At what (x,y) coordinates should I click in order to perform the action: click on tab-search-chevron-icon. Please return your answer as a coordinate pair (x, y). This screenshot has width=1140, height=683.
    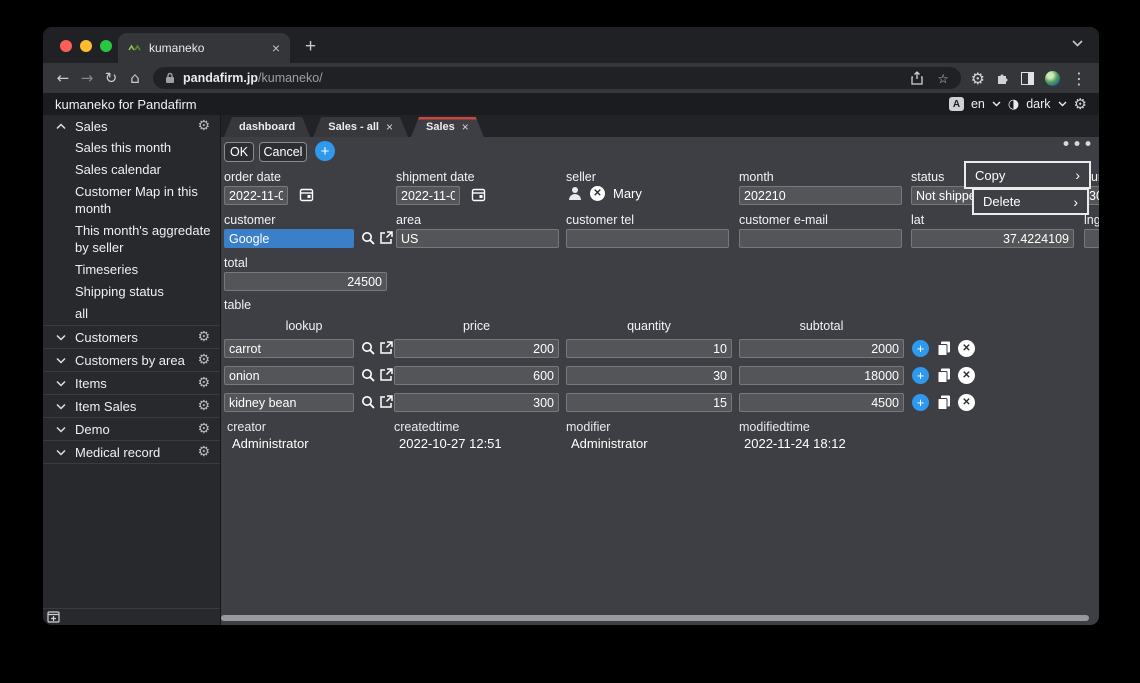
    Looking at the image, I should click on (1077, 43).